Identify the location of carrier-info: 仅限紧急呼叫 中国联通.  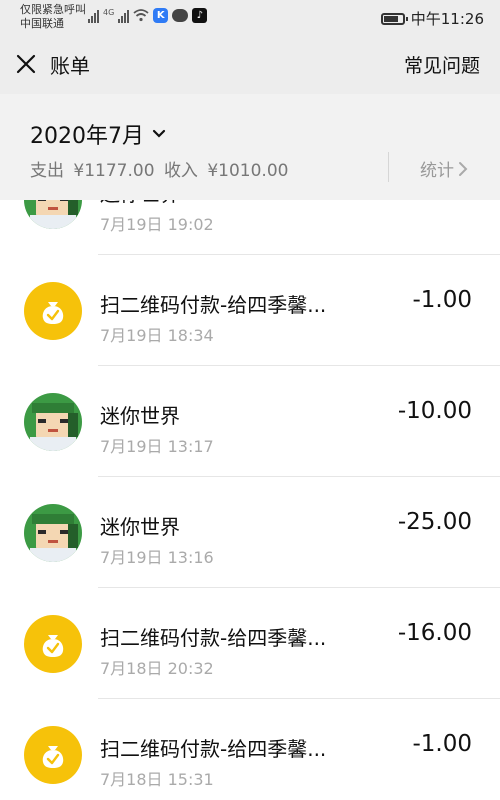
(53, 17).